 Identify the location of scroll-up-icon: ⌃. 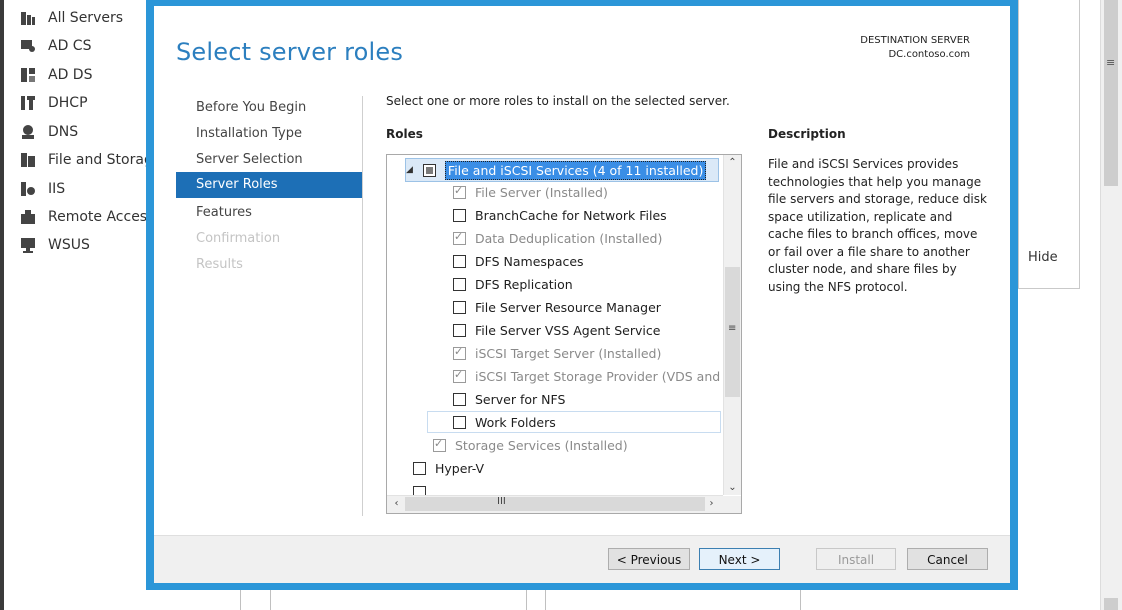
(732, 162).